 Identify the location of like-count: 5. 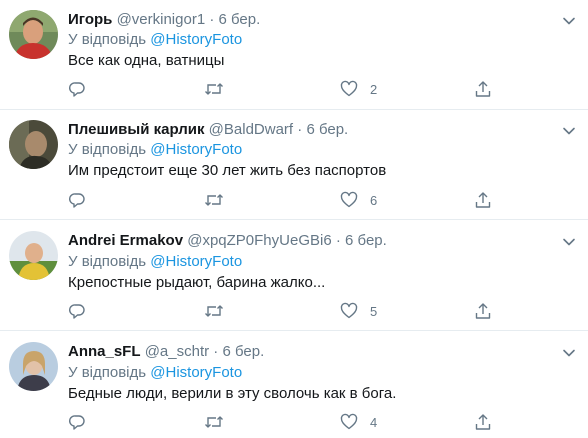
(374, 311).